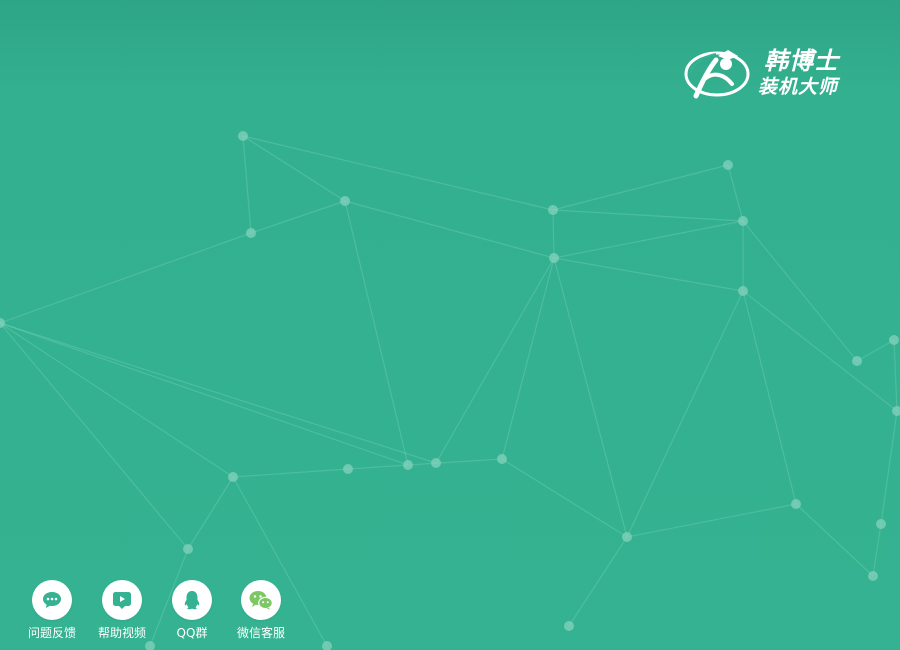 This screenshot has width=900, height=650. What do you see at coordinates (51, 633) in the screenshot?
I see `feedback-label: 问题反馈` at bounding box center [51, 633].